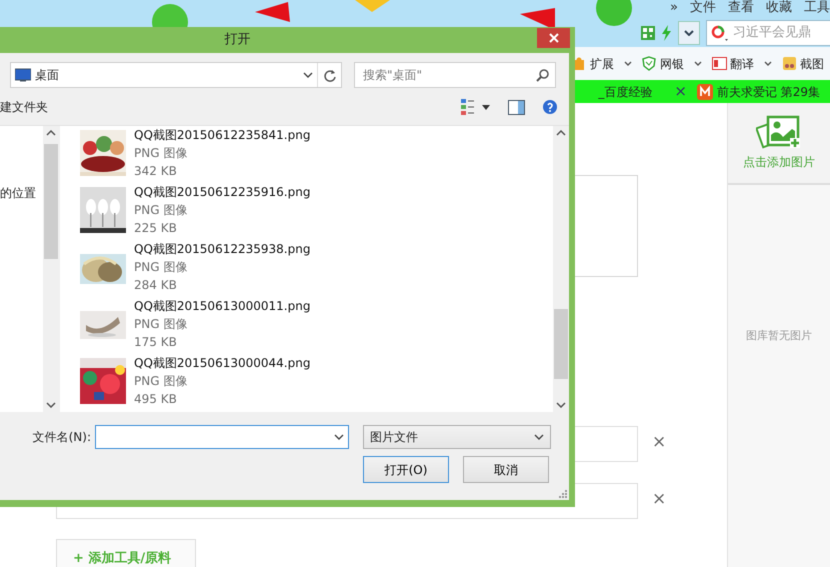 The image size is (830, 567). Describe the element at coordinates (803, 63) in the screenshot. I see `toolbar-button: 截图` at that location.